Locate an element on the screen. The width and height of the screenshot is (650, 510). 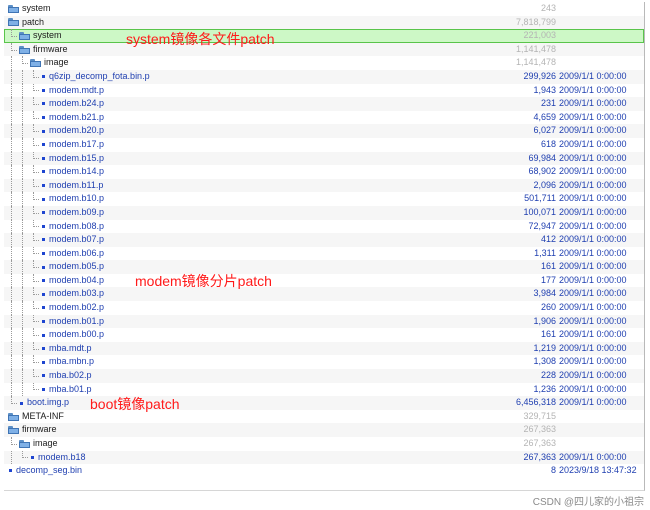
file-row: mba.mdt.p 1,219 2009/1/1 0:00:00 is located at coordinates (324, 348).